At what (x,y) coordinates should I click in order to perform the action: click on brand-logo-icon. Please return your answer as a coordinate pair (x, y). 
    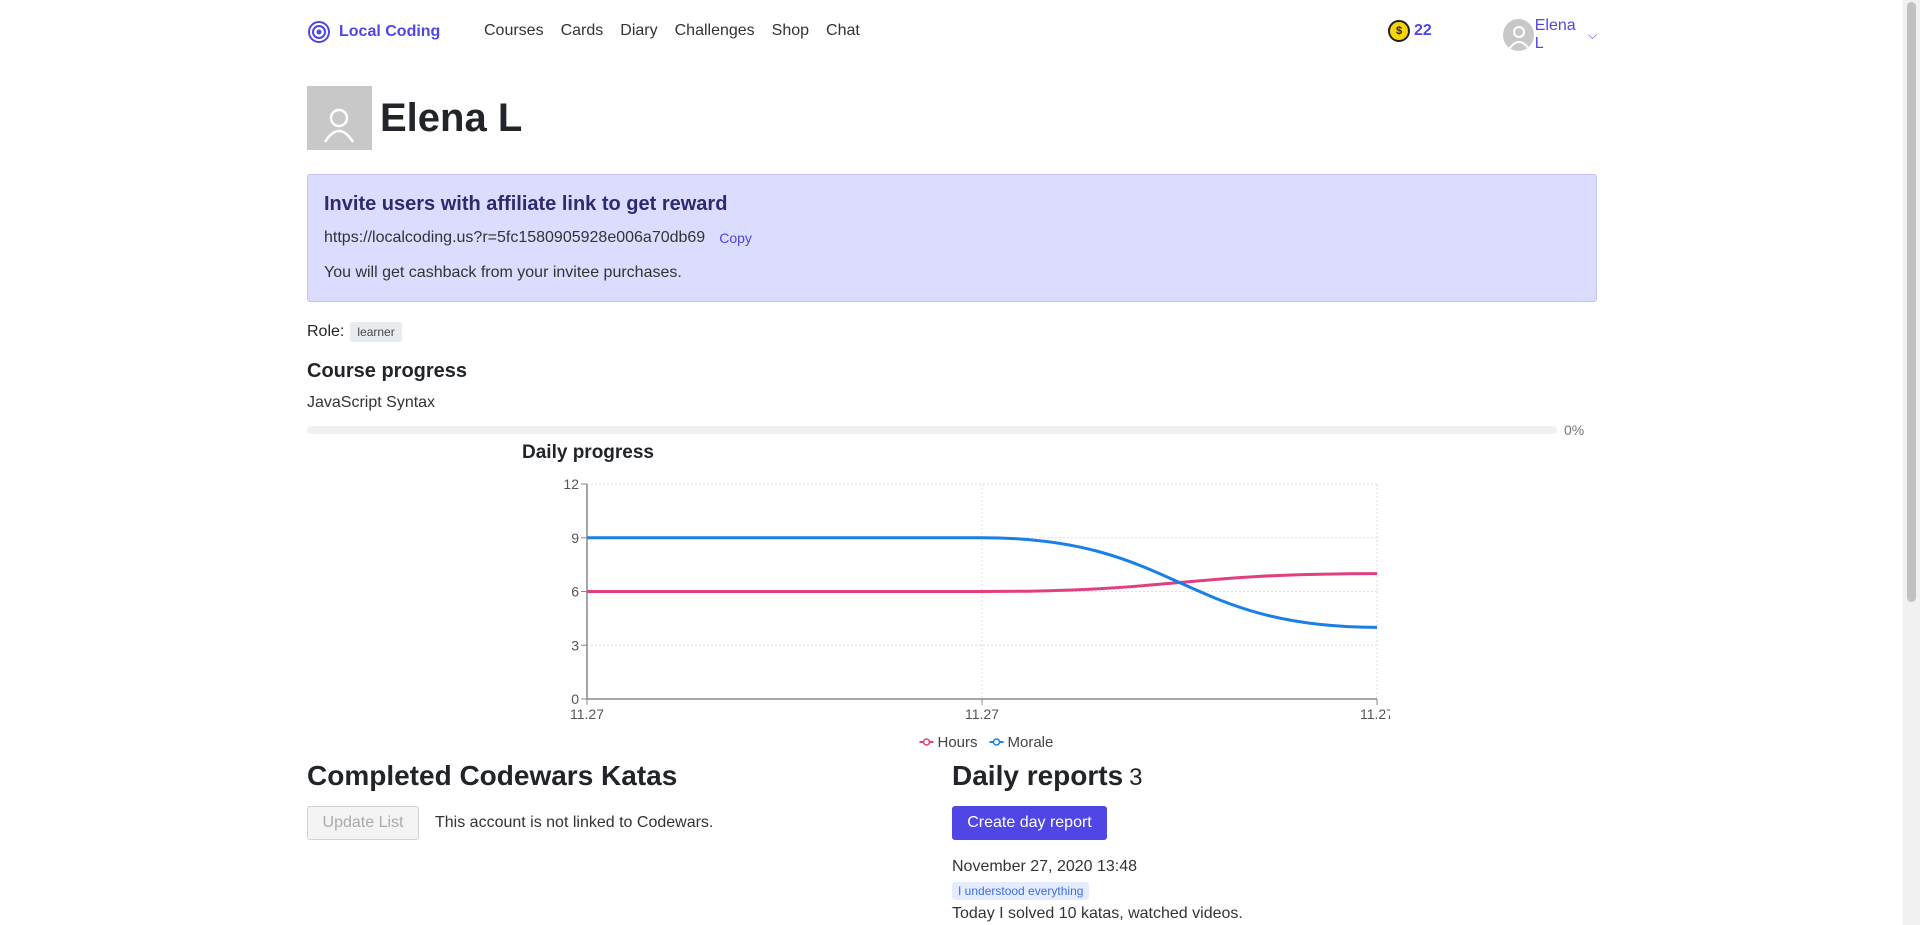
    Looking at the image, I should click on (319, 32).